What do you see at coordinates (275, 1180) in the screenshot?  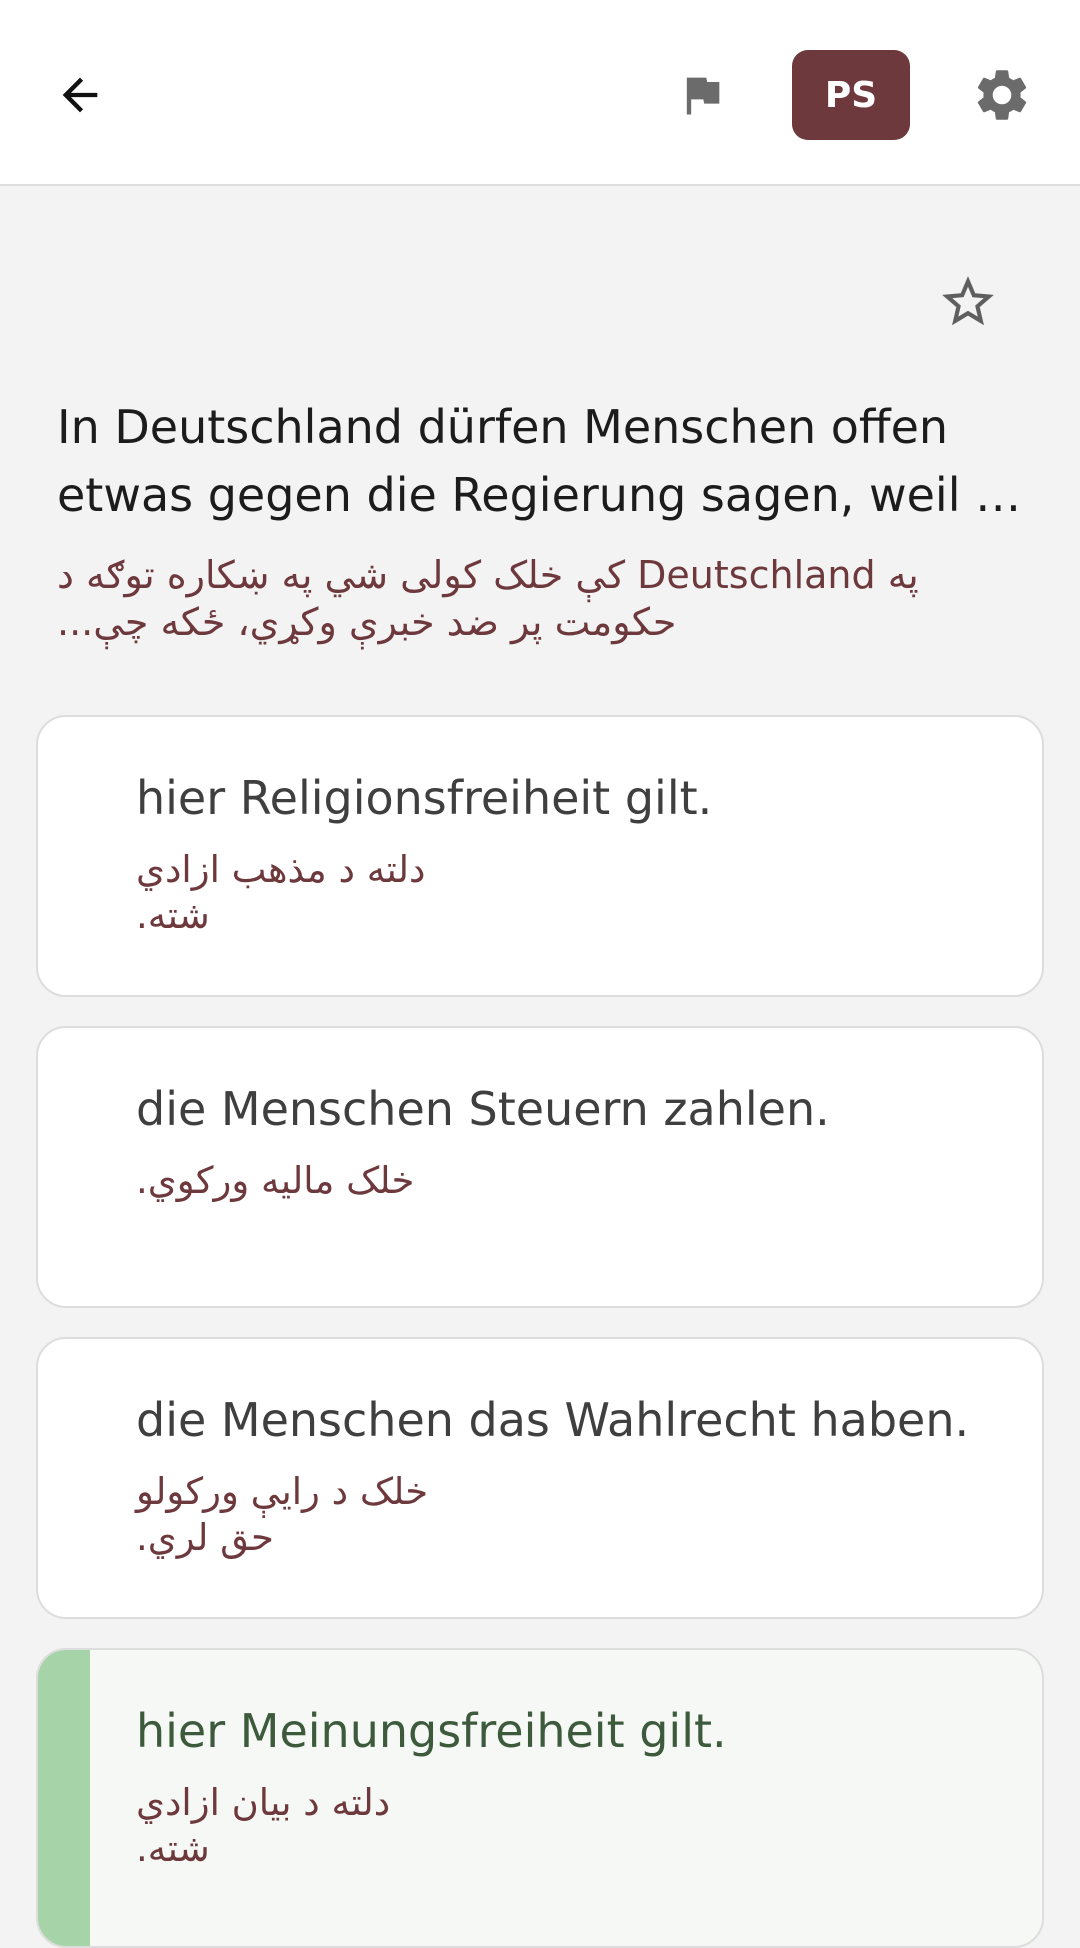 I see `answer-translation: خلک مالیه ورکوي.` at bounding box center [275, 1180].